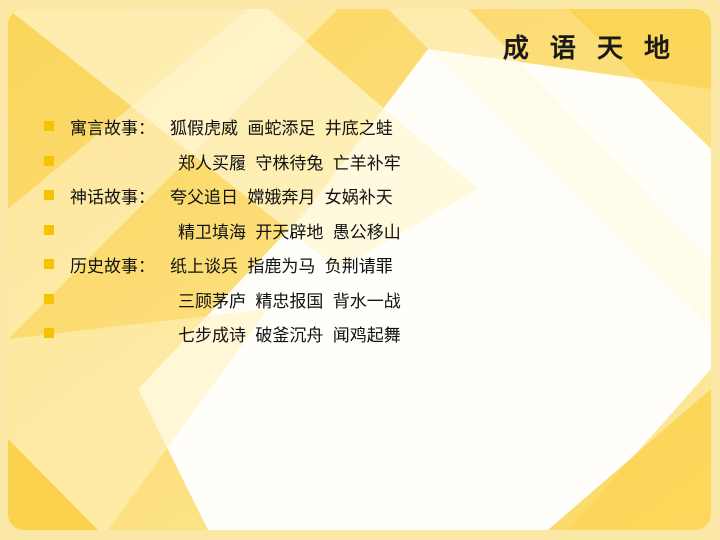 Image resolution: width=720 pixels, height=540 pixels. Describe the element at coordinates (281, 129) in the screenshot. I see `idiom-text: 狐假虎威 画蛇添足 井底之蛙` at that location.